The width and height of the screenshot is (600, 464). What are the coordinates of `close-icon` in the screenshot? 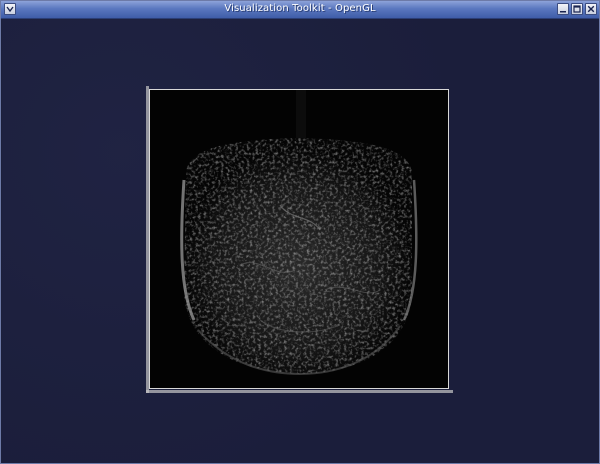 It's located at (591, 9).